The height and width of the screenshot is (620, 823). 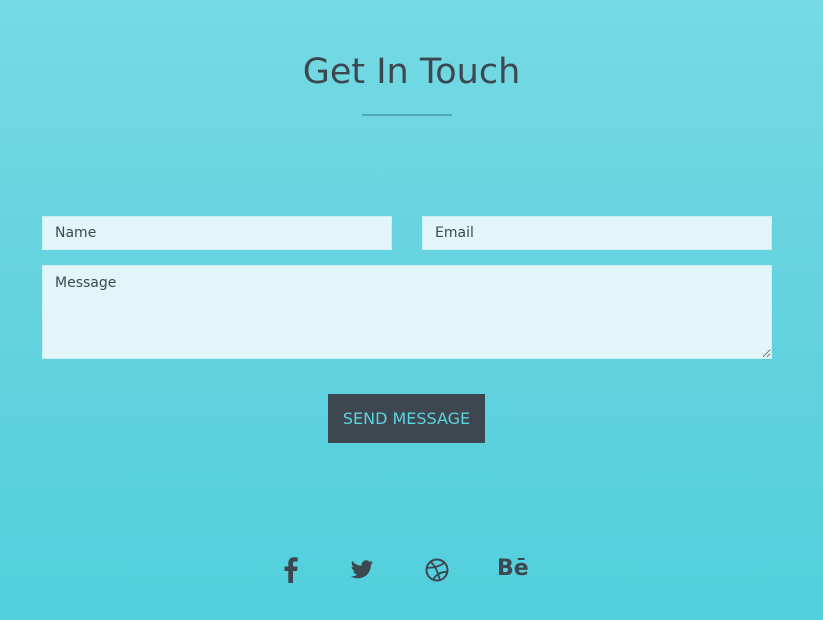 I want to click on behance-icon: Bē, so click(x=513, y=568).